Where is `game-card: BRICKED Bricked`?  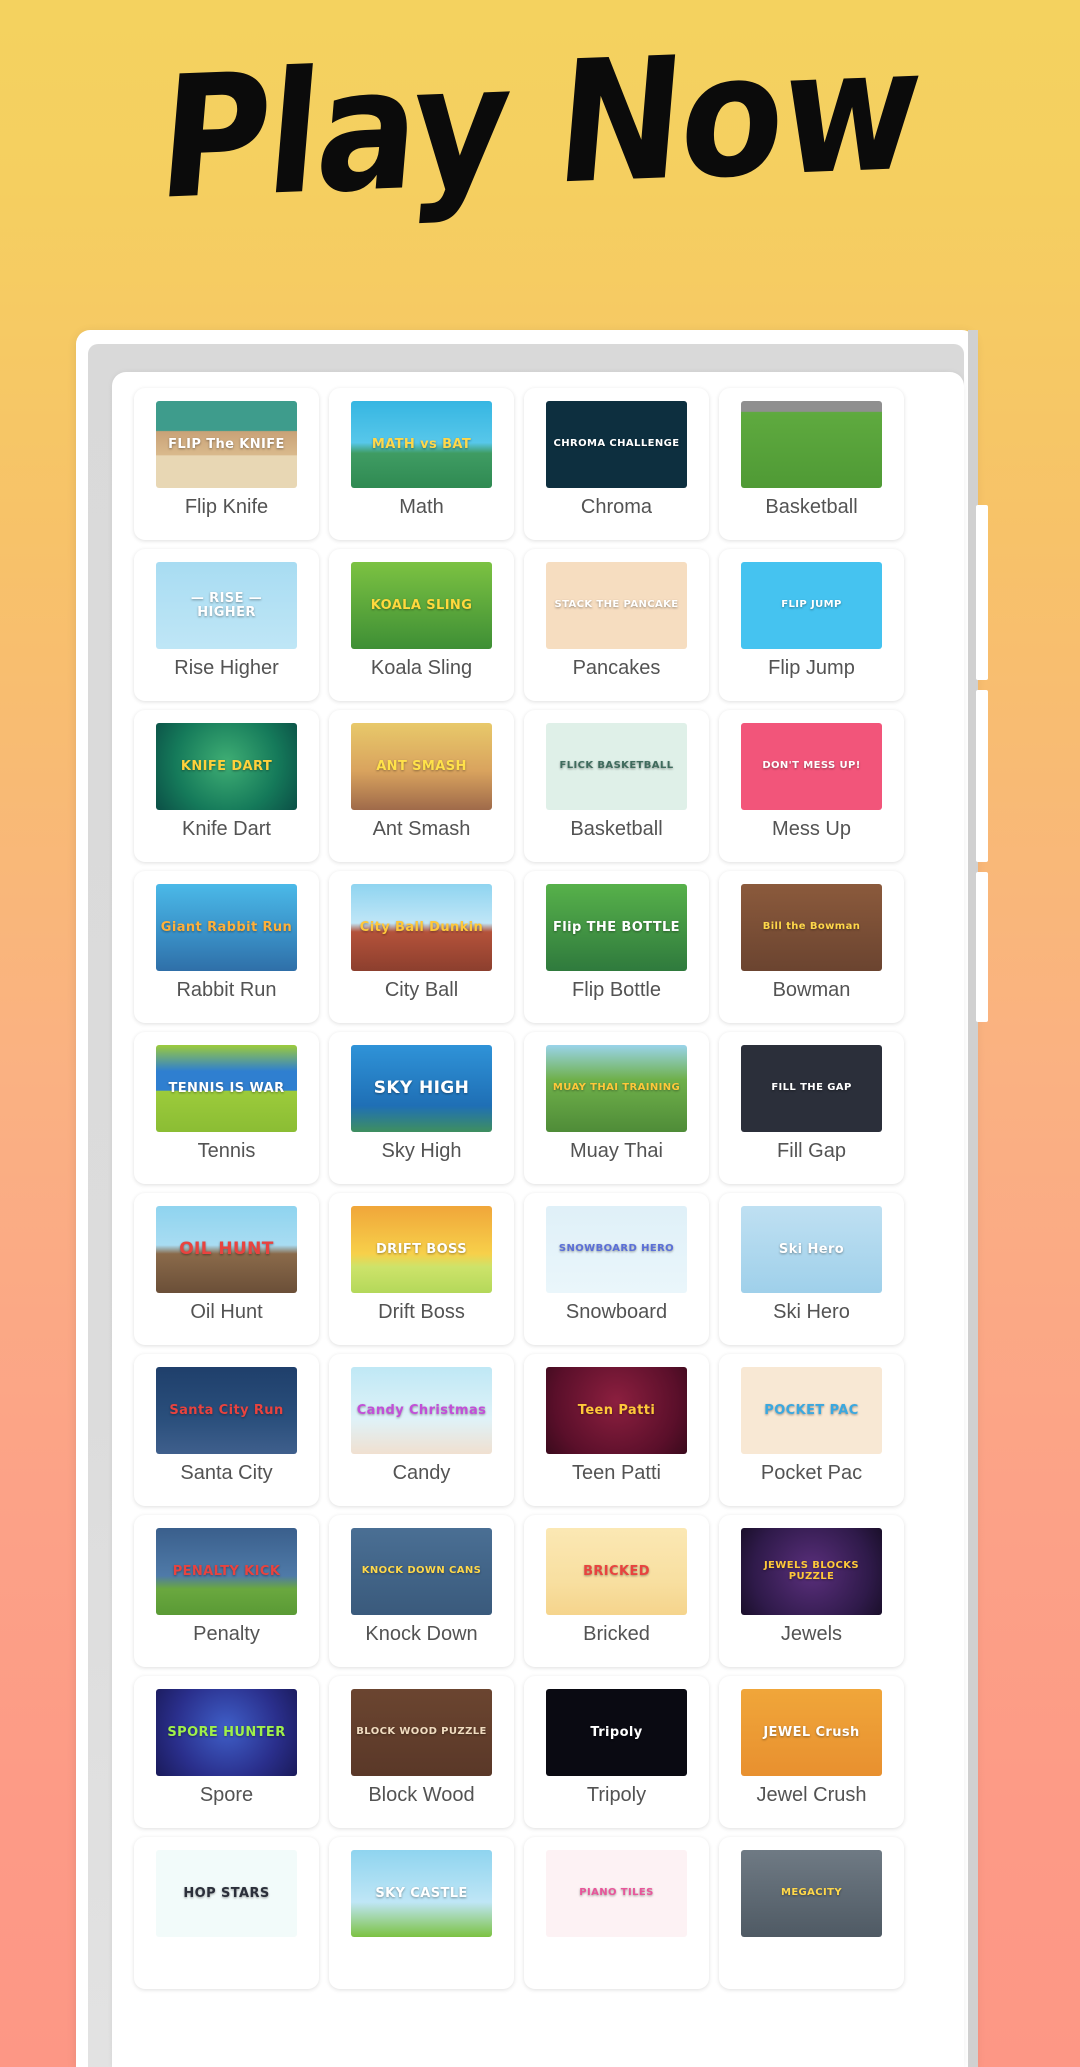 game-card: BRICKED Bricked is located at coordinates (616, 1591).